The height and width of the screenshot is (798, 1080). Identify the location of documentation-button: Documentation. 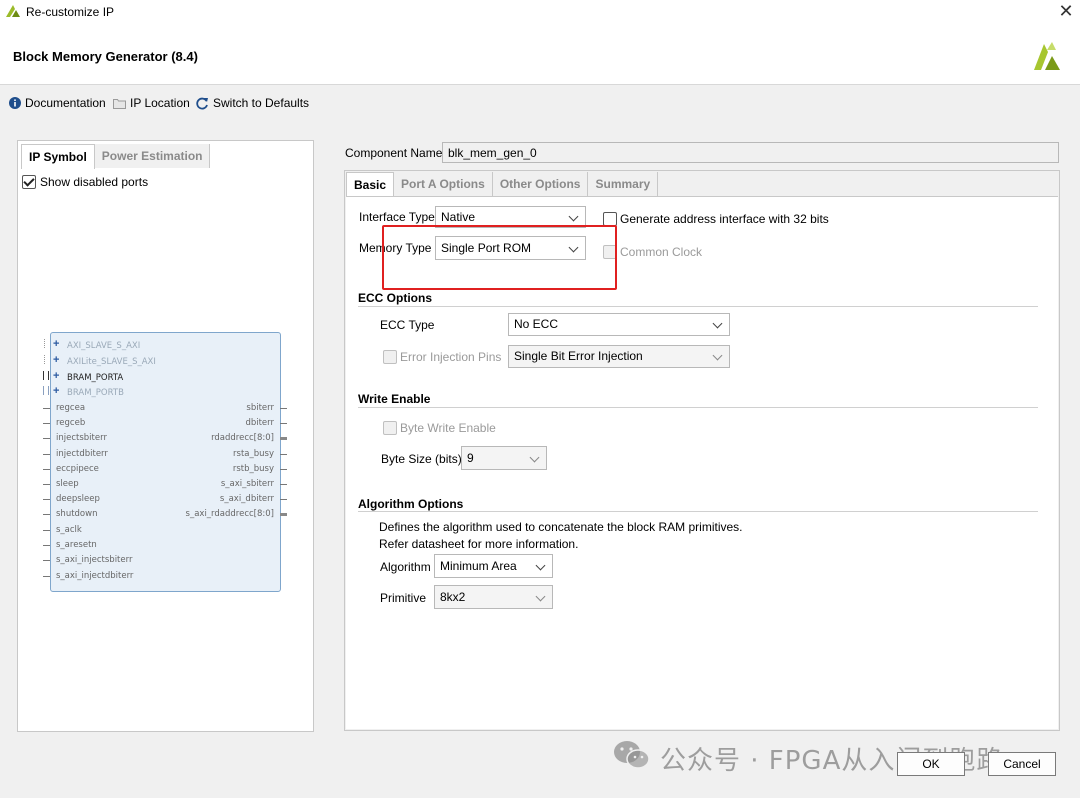
(57, 103).